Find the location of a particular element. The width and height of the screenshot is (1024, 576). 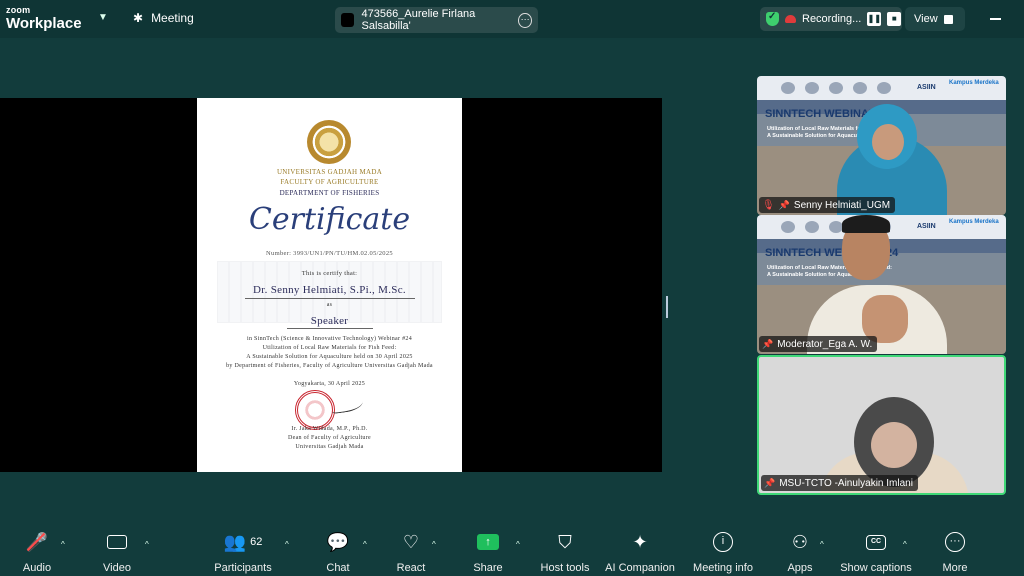

chevron-down-icon: ▼ is located at coordinates (103, 17).